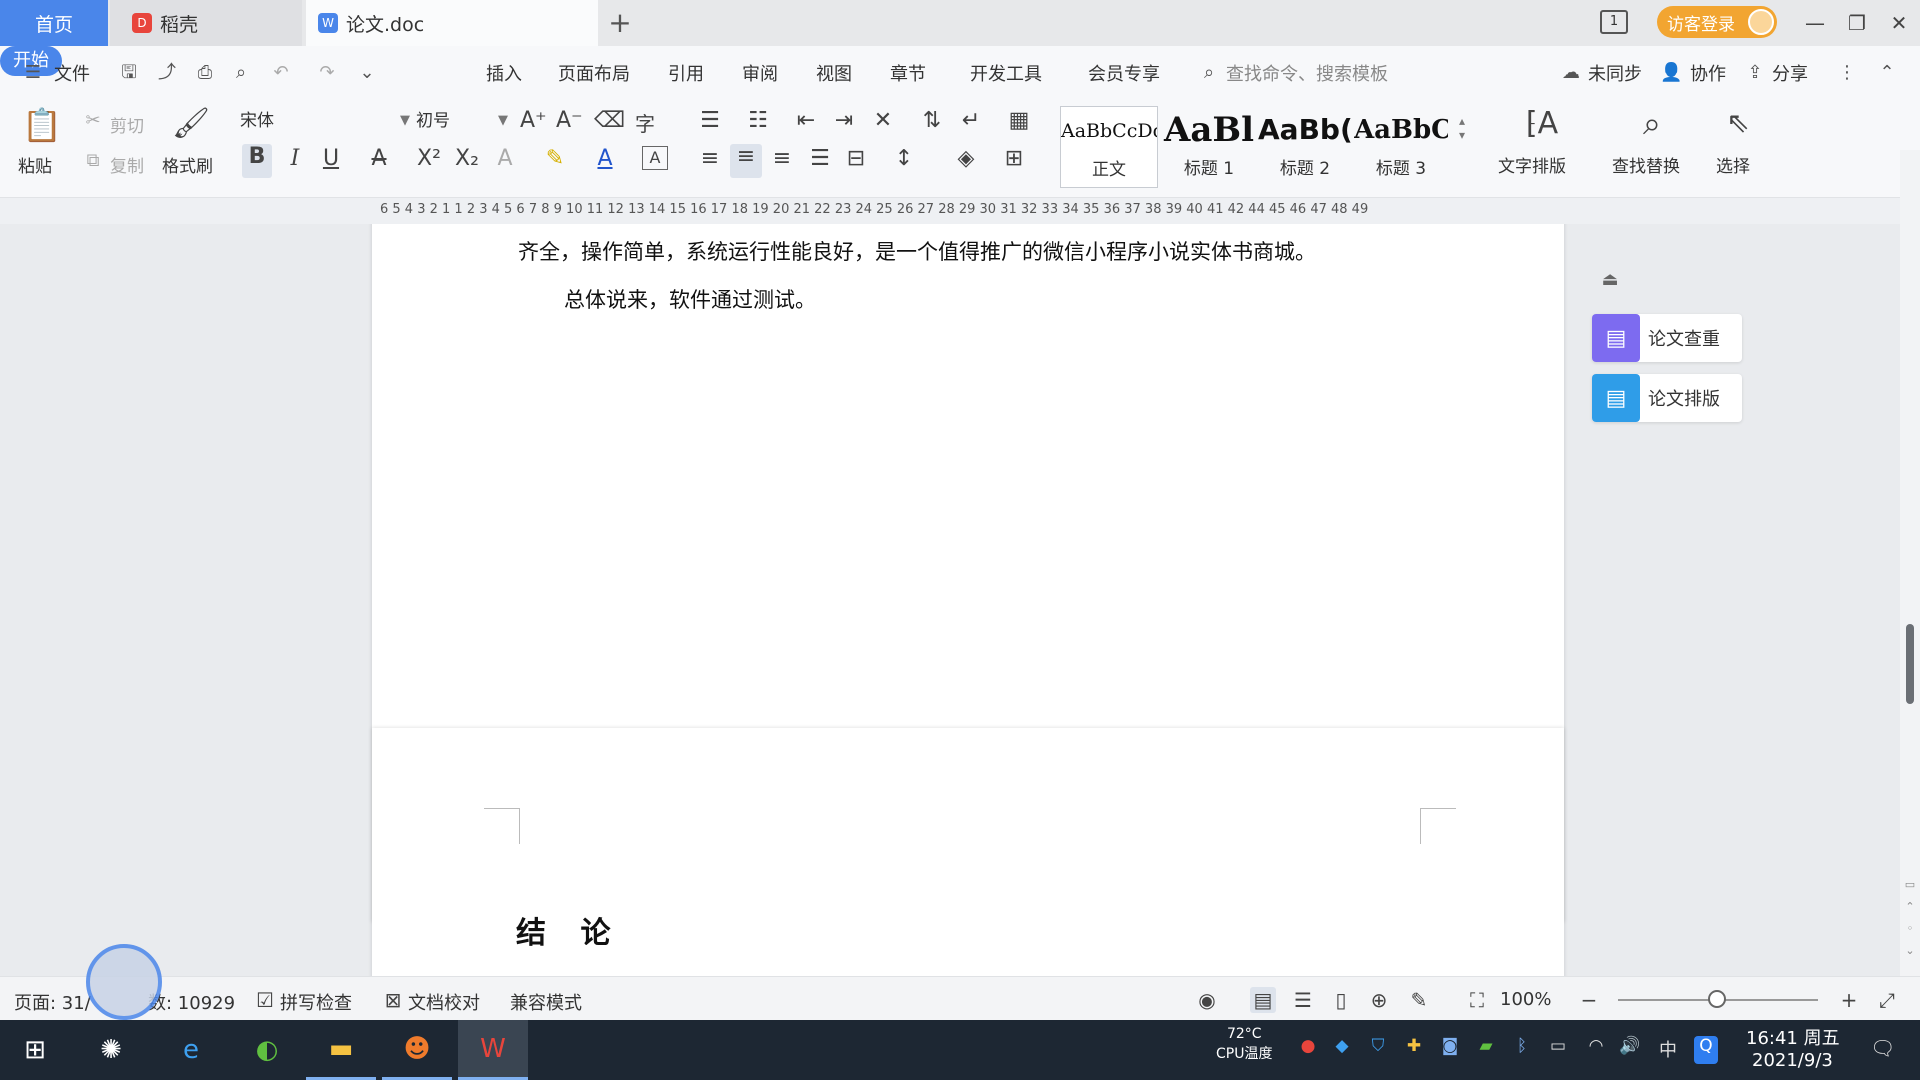  I want to click on battery-icon: ▭, so click(1558, 1050).